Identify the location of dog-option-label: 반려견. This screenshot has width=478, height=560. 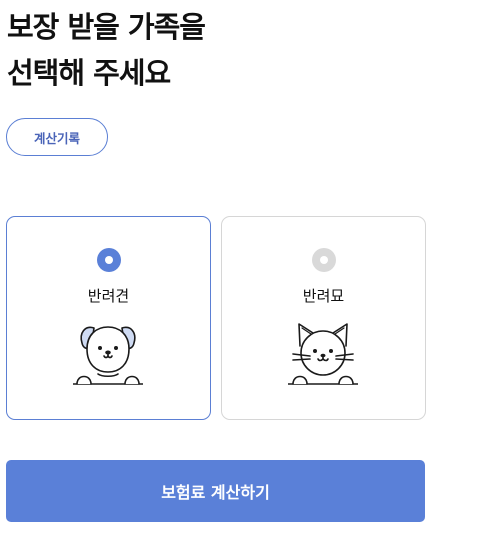
(108, 296).